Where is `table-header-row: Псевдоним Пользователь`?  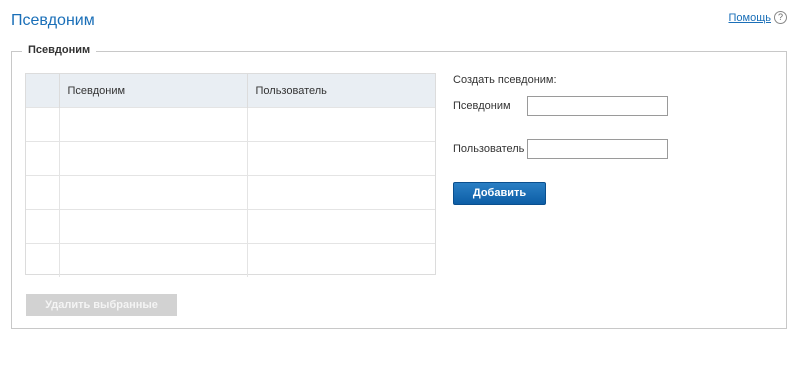 table-header-row: Псевдоним Пользователь is located at coordinates (230, 91).